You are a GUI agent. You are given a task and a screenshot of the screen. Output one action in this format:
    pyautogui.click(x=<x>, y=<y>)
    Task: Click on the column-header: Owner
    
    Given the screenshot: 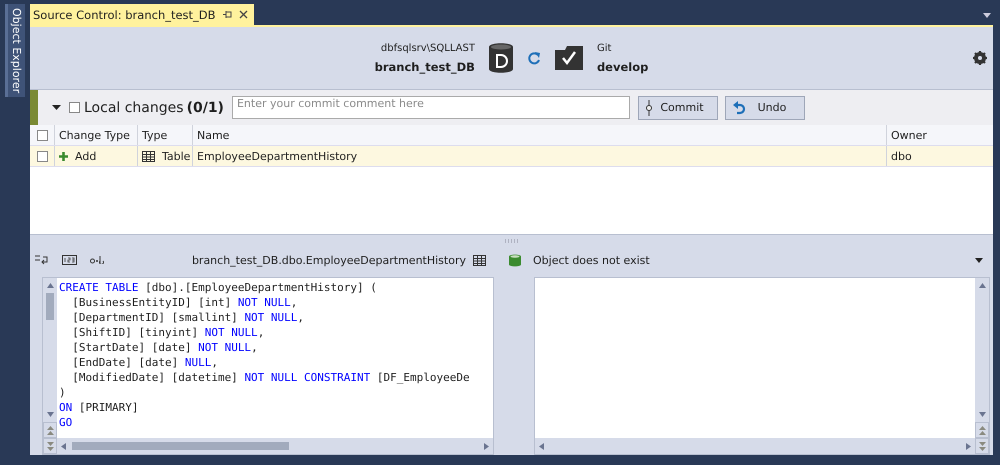 What is the action you would take?
    pyautogui.click(x=940, y=135)
    